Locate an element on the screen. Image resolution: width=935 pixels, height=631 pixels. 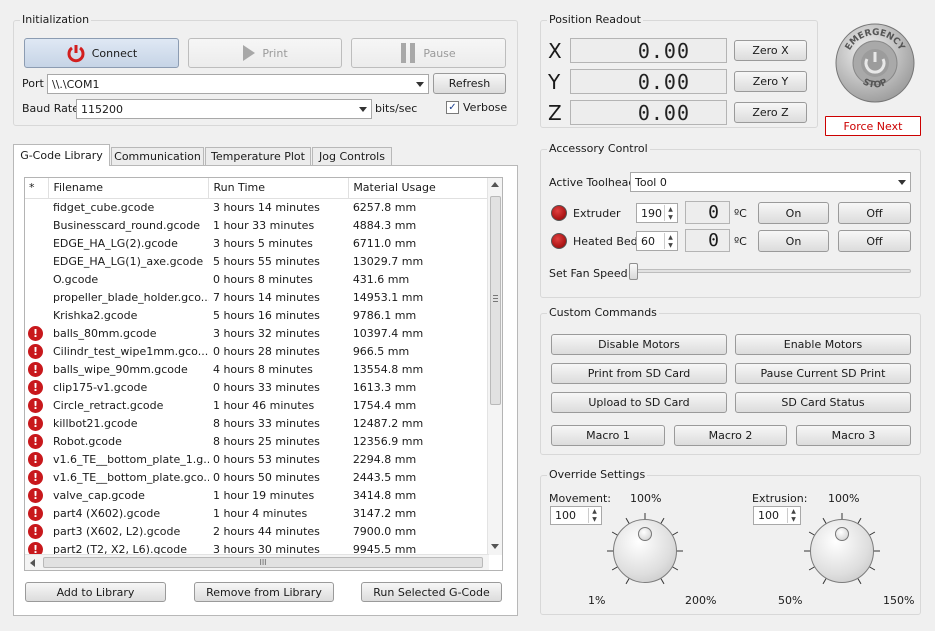
pause-current-sd-print-button: Pause Current SD Print is located at coordinates (823, 373).